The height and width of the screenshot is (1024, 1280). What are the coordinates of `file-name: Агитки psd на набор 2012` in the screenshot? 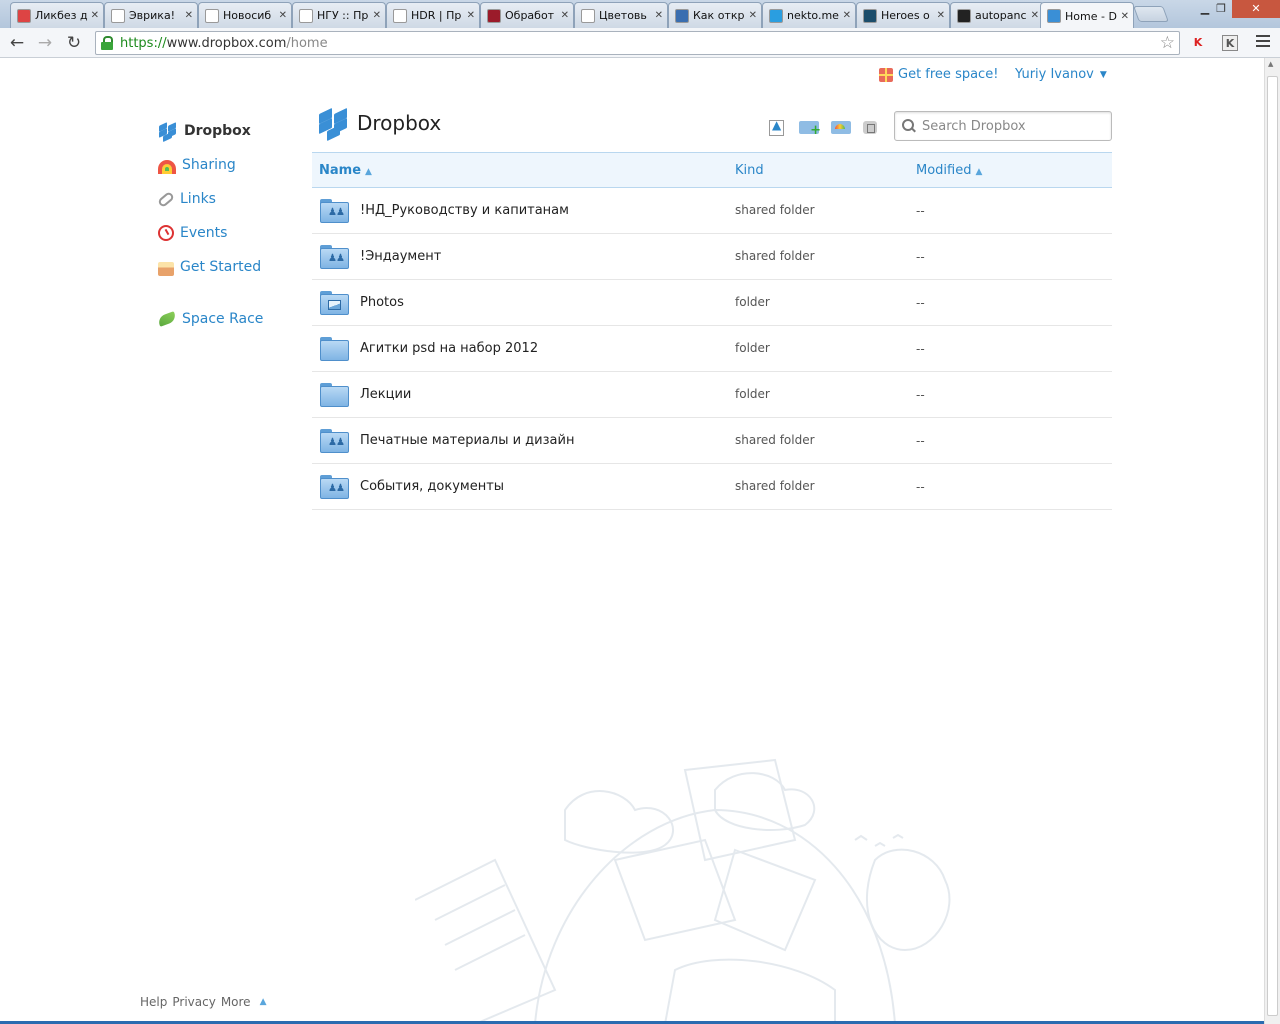 It's located at (449, 348).